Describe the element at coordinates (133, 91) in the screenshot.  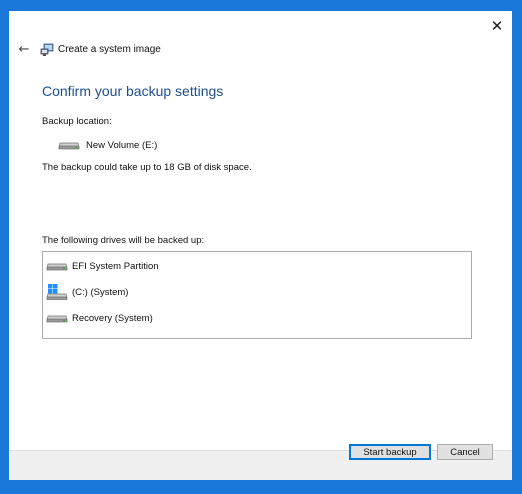
I see `page-title: Confirm your backup settings` at that location.